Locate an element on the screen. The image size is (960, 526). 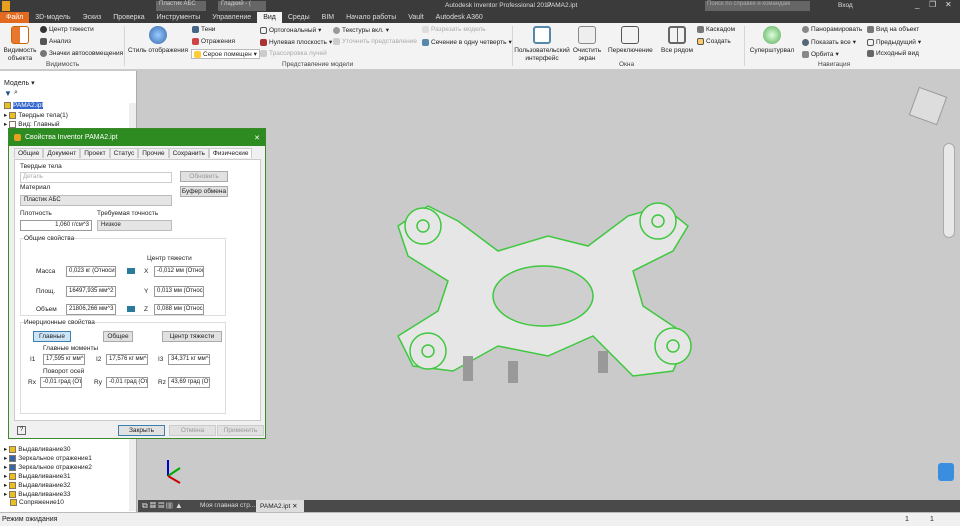
tree-item: Сопряжение10 is located at coordinates (37, 502).